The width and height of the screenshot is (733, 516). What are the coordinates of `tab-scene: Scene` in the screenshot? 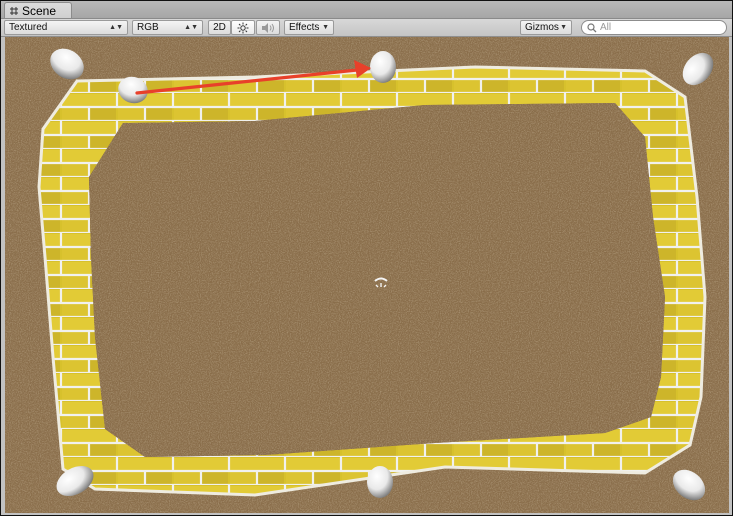 It's located at (38, 10).